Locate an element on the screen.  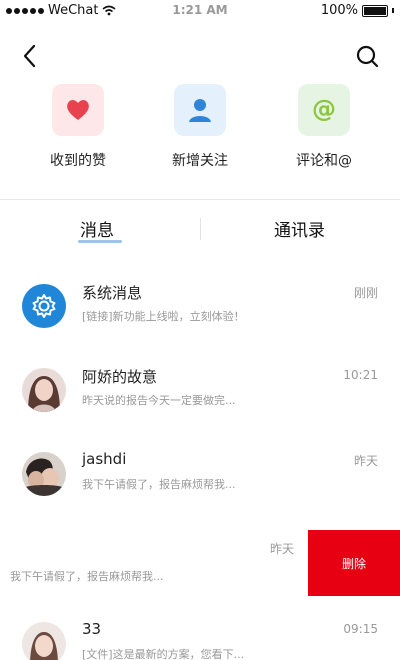
conversation-row: 阿娇的故意 昨天说的报告今天一定要做完... 10:21 is located at coordinates (200, 394).